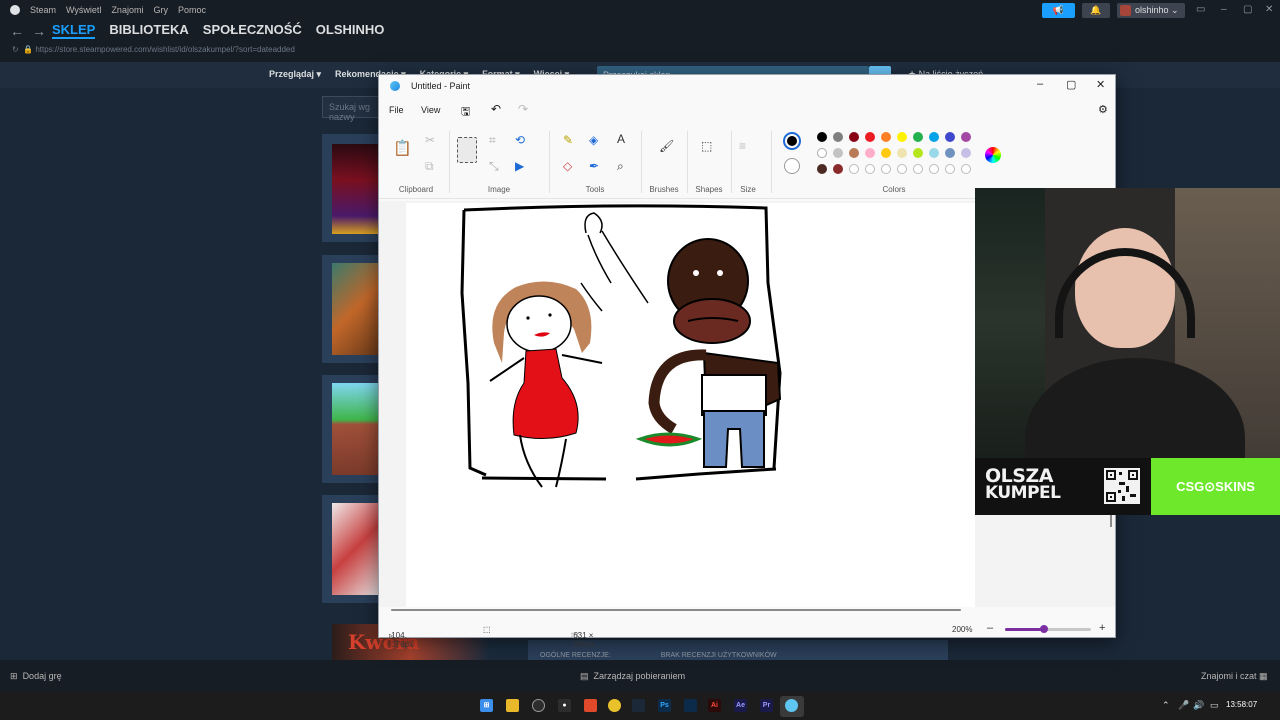 The height and width of the screenshot is (720, 1280). Describe the element at coordinates (742, 146) in the screenshot. I see `size-icon: ≡` at that location.